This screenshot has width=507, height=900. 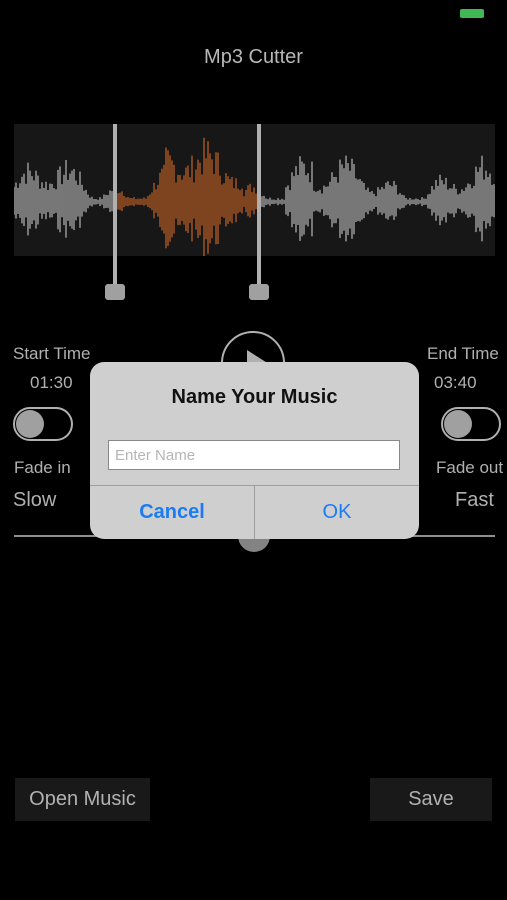 I want to click on cancel-button: Cancel, so click(x=172, y=512).